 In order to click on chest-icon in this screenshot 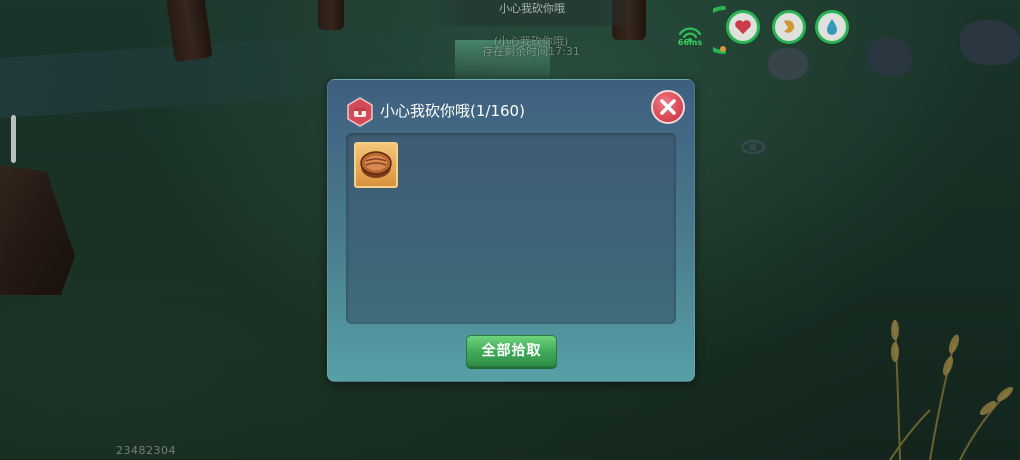, I will do `click(360, 112)`.